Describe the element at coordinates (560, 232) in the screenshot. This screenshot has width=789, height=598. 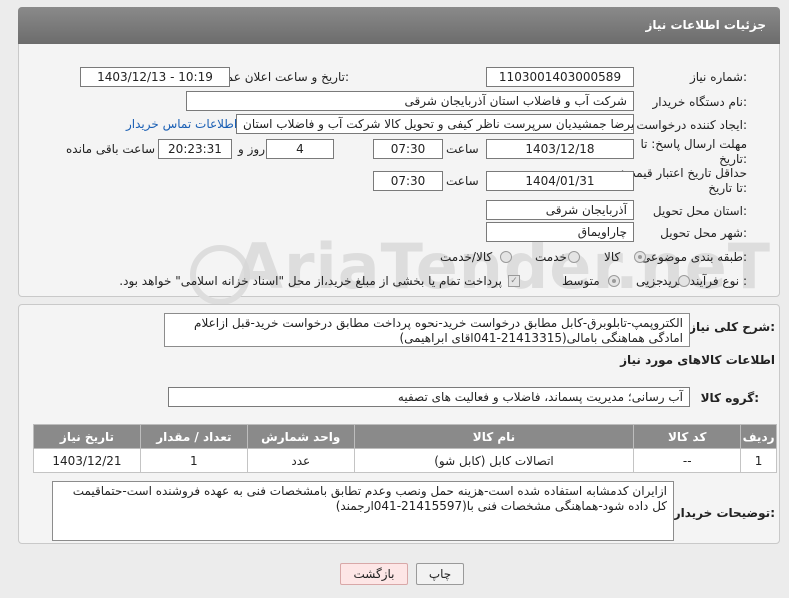
I see `city-value: چاراویماق` at that location.